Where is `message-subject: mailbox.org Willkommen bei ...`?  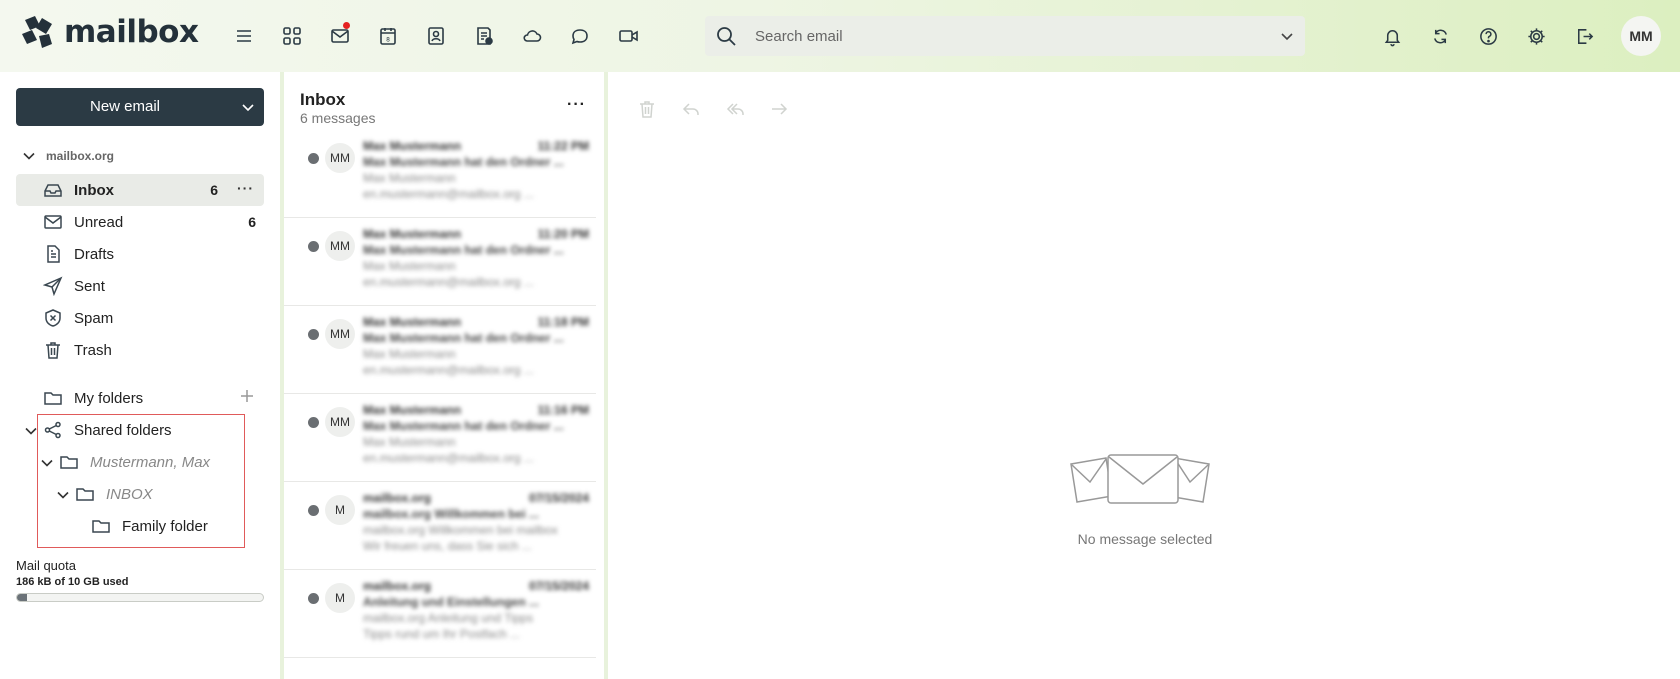
message-subject: mailbox.org Willkommen bei ... is located at coordinates (451, 514).